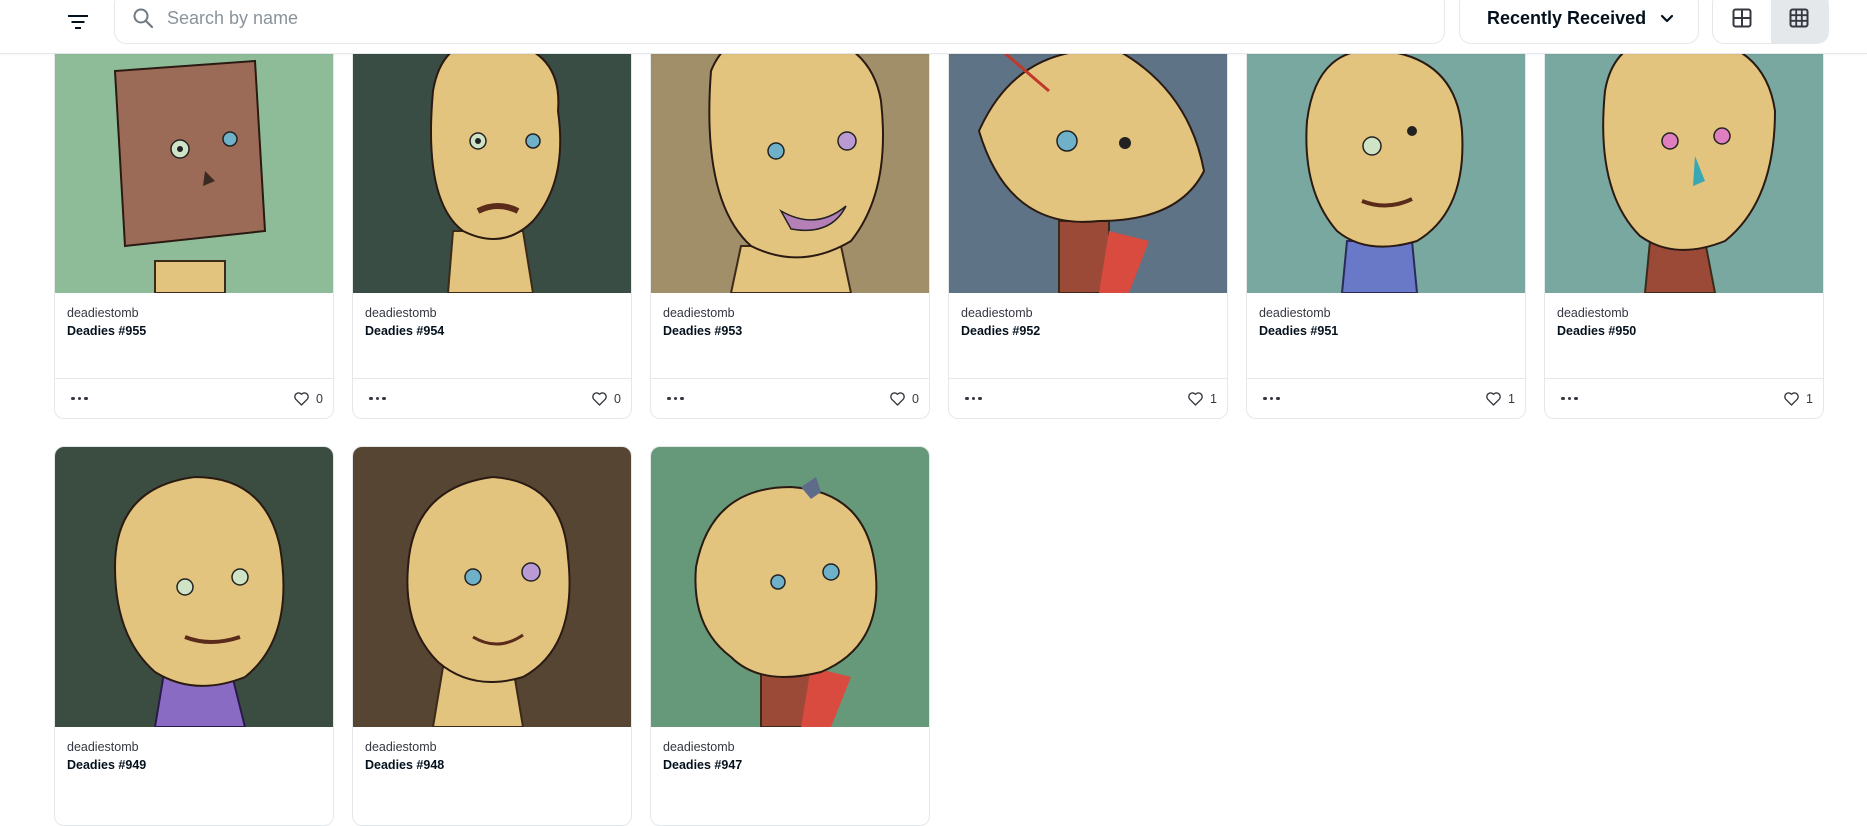 Image resolution: width=1867 pixels, height=826 pixels. What do you see at coordinates (1596, 331) in the screenshot?
I see `item-name: Deadies #950` at bounding box center [1596, 331].